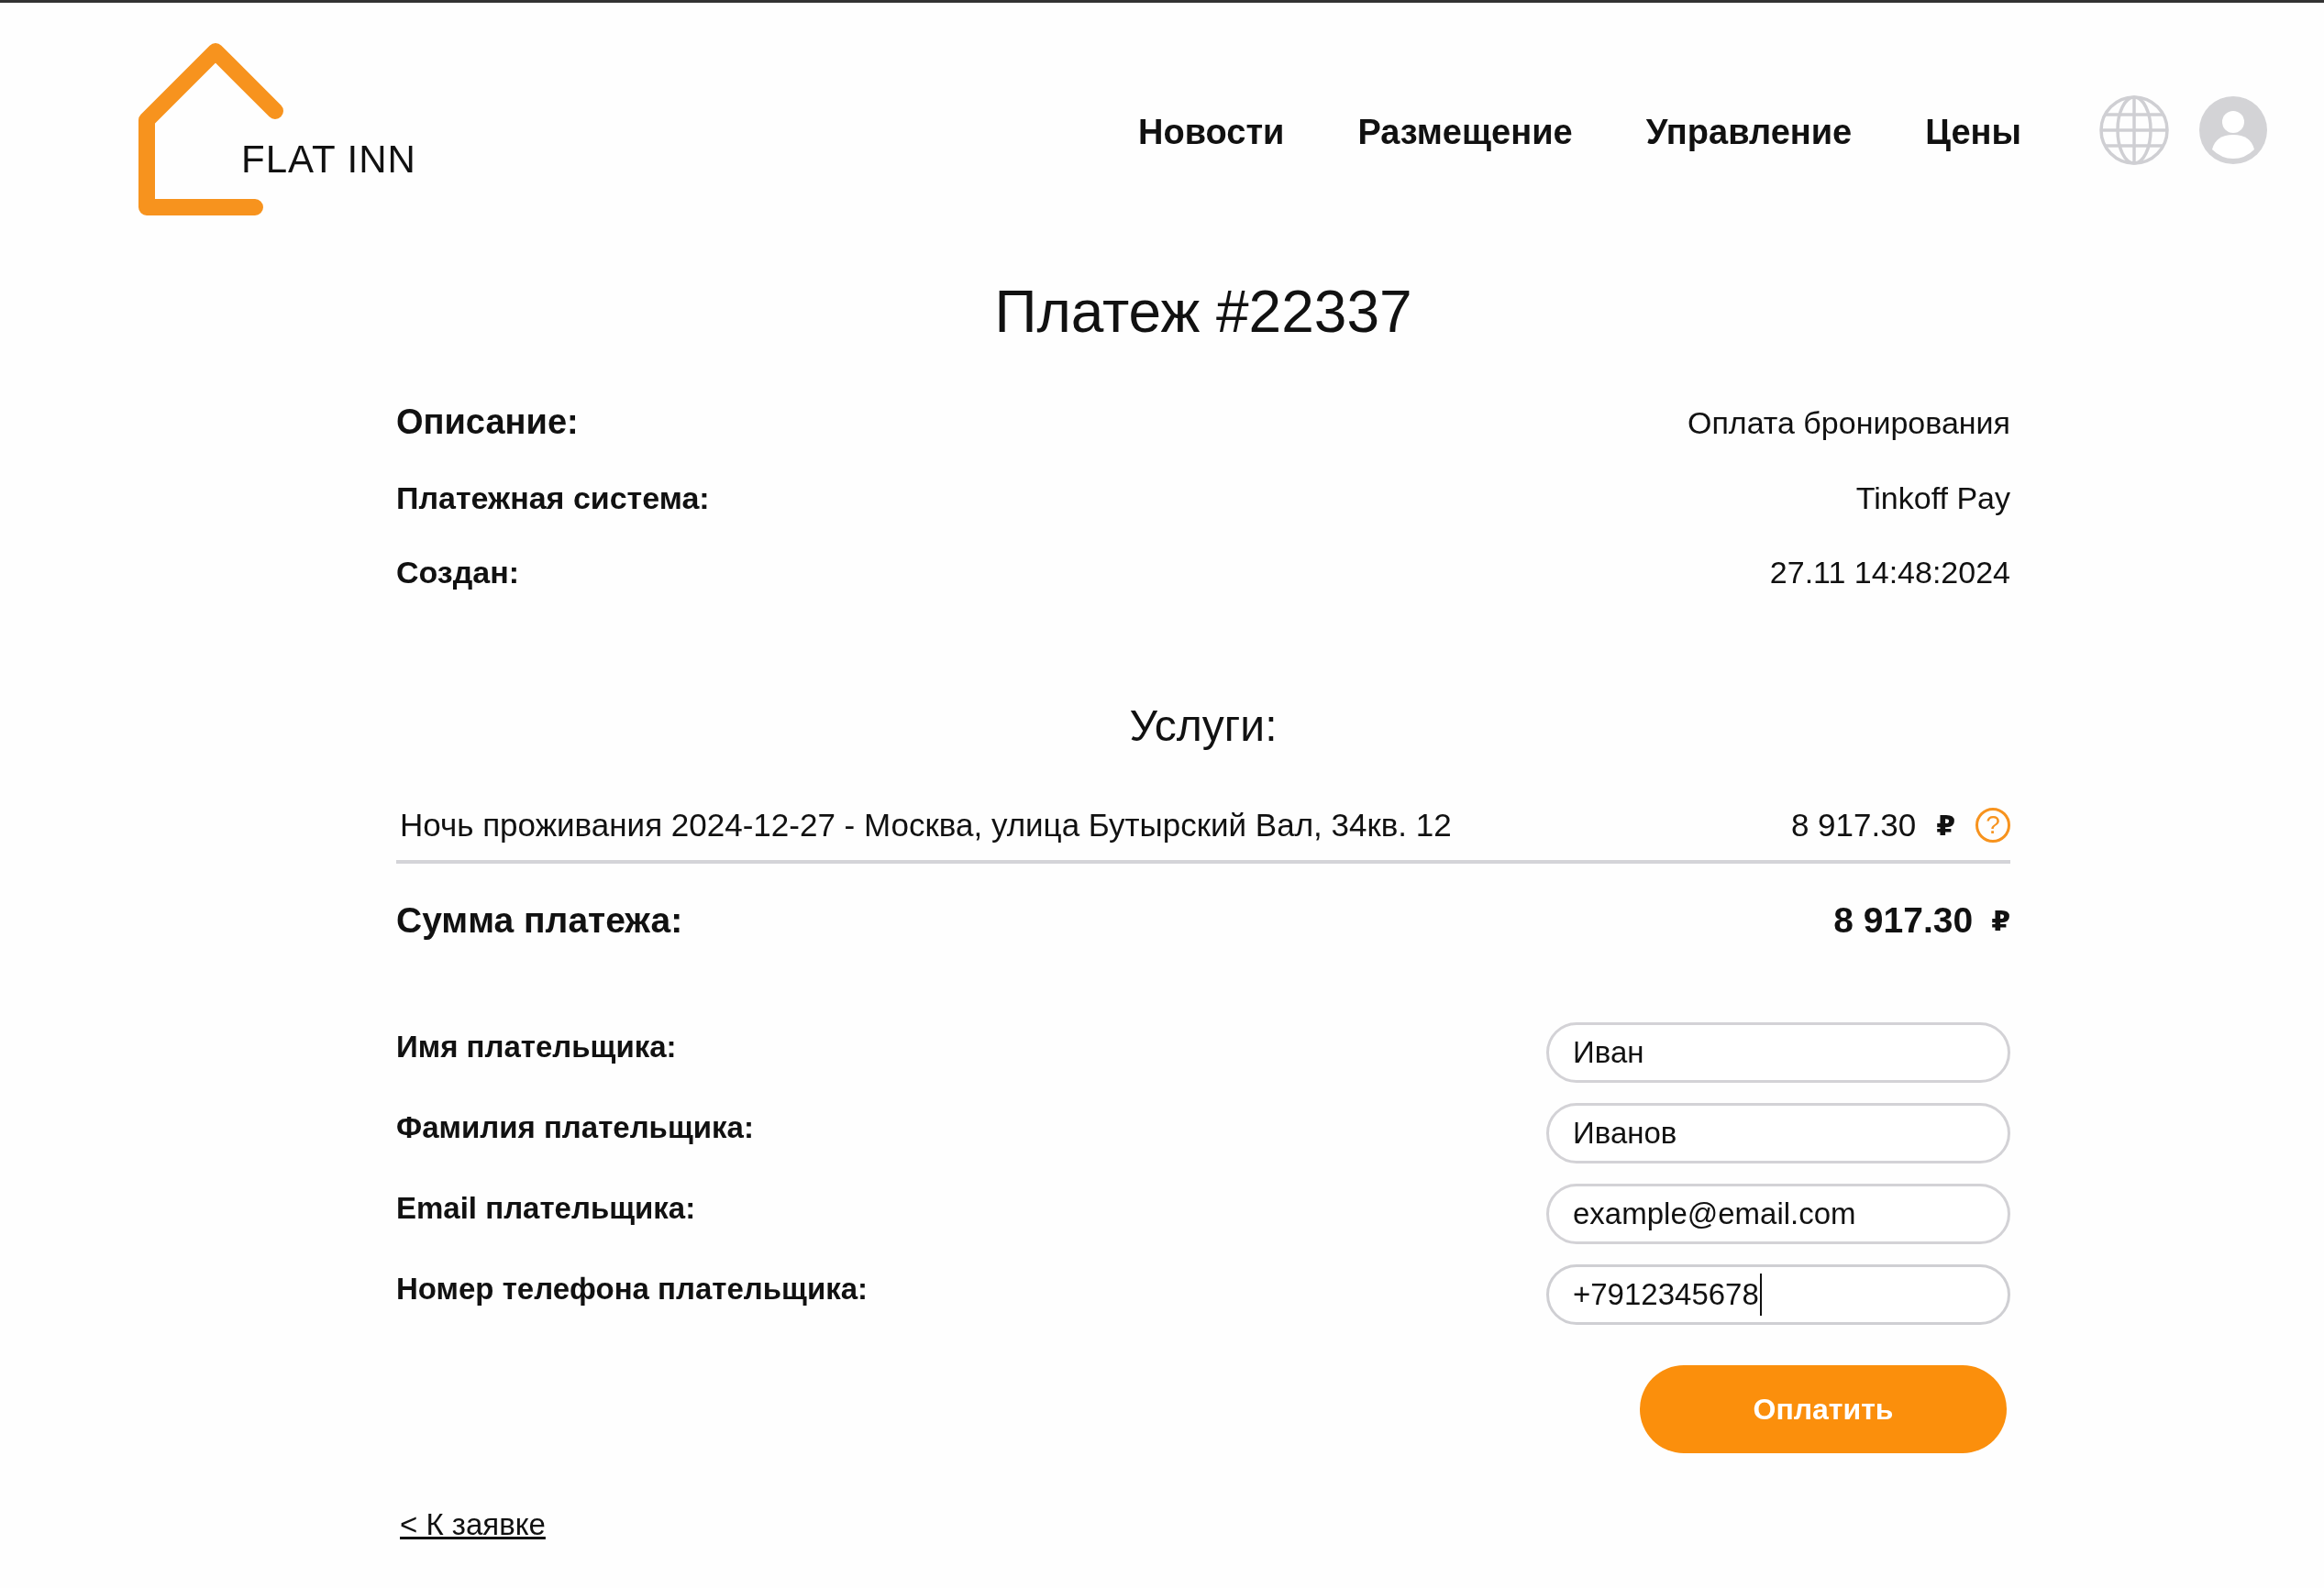  What do you see at coordinates (1749, 132) in the screenshot?
I see `nav-link: Управление` at bounding box center [1749, 132].